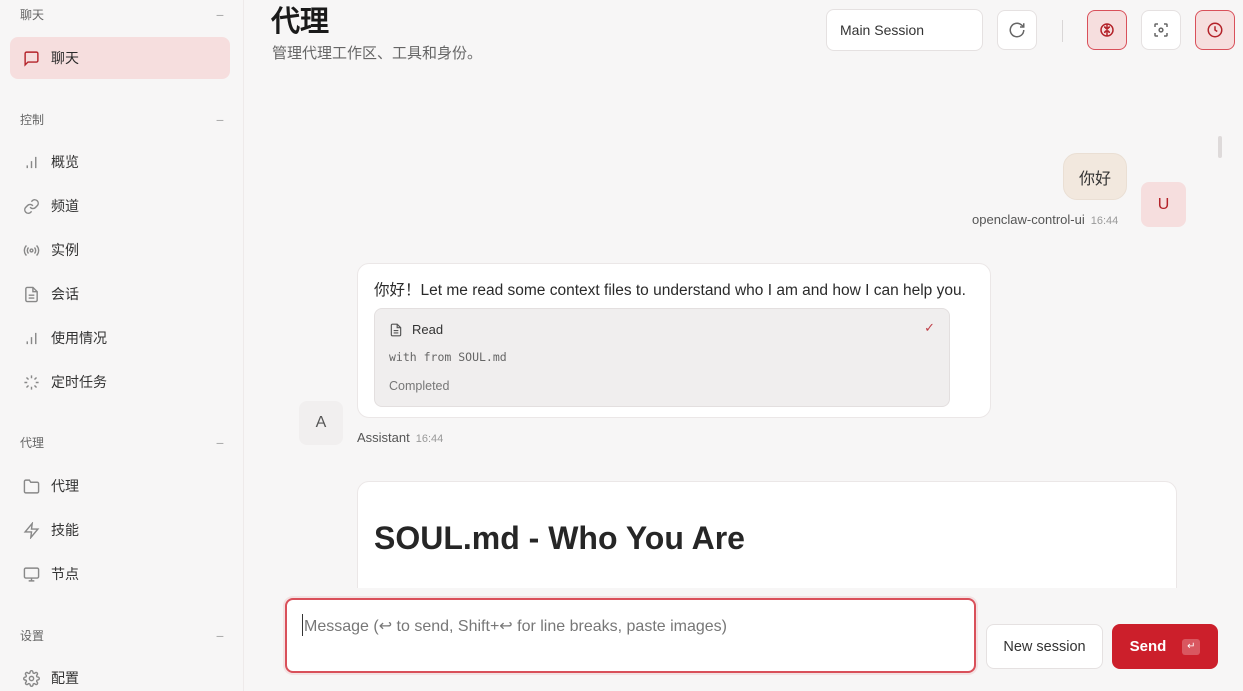 The image size is (1243, 691). I want to click on refresh-icon, so click(1017, 30).